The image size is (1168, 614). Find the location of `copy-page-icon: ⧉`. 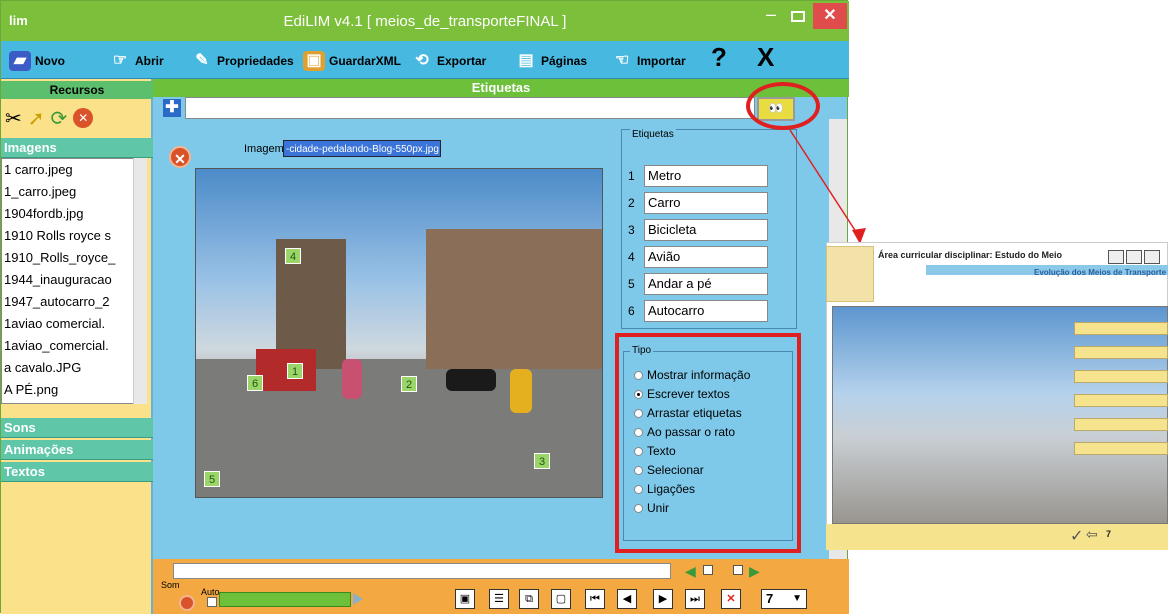

copy-page-icon: ⧉ is located at coordinates (529, 599).